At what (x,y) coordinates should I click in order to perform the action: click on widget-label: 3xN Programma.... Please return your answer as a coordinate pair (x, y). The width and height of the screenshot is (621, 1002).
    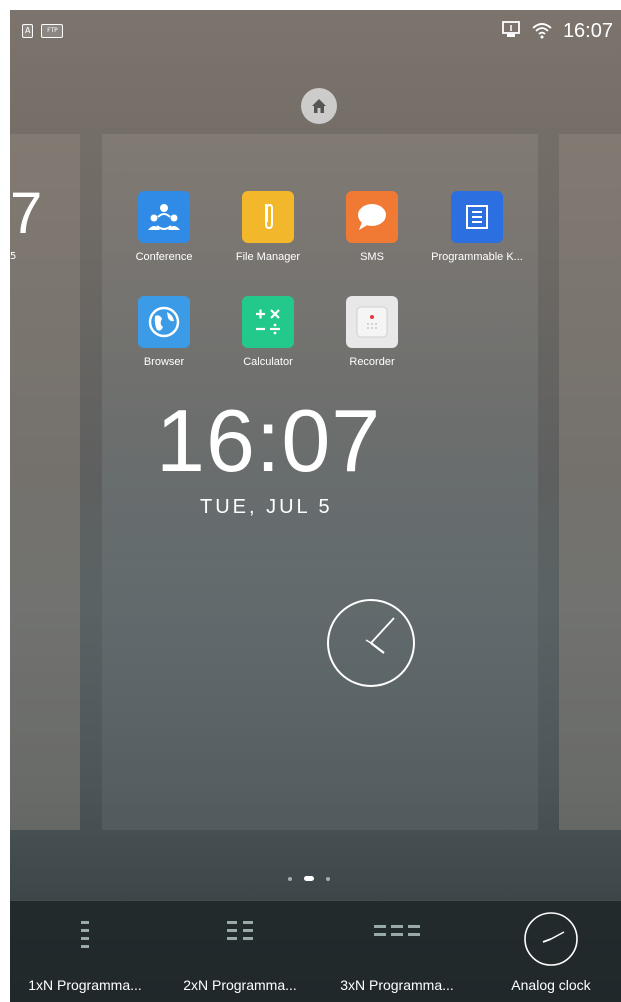
    Looking at the image, I should click on (397, 985).